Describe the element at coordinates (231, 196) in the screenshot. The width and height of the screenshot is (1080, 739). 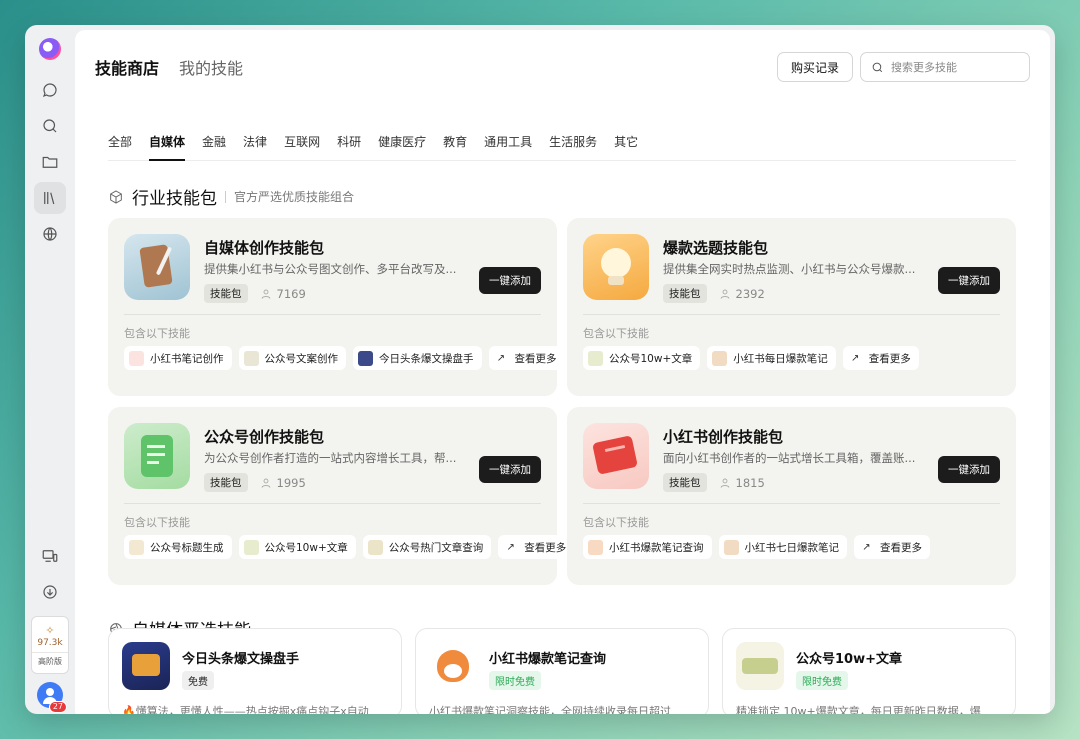
I see `industry-section-header: 行业技能包 官方严选优质技能组合` at that location.